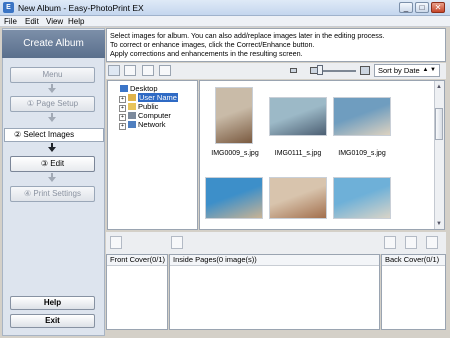  What do you see at coordinates (406, 7) in the screenshot?
I see `minimize-button: _` at bounding box center [406, 7].